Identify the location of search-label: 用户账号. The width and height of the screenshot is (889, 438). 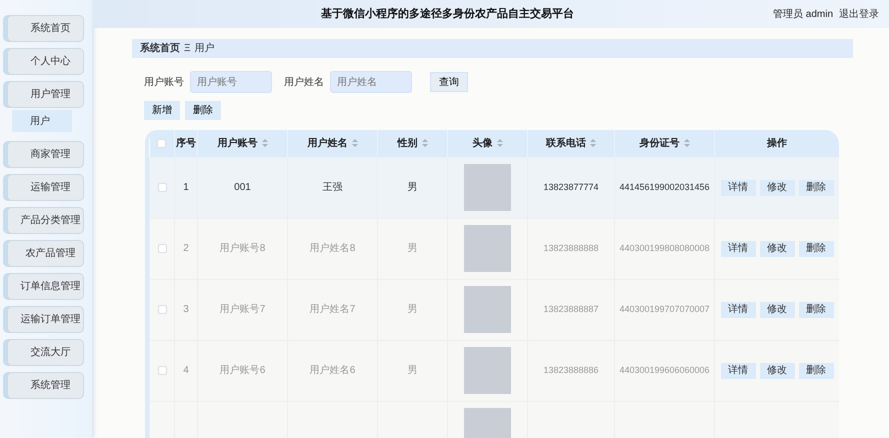
(164, 83).